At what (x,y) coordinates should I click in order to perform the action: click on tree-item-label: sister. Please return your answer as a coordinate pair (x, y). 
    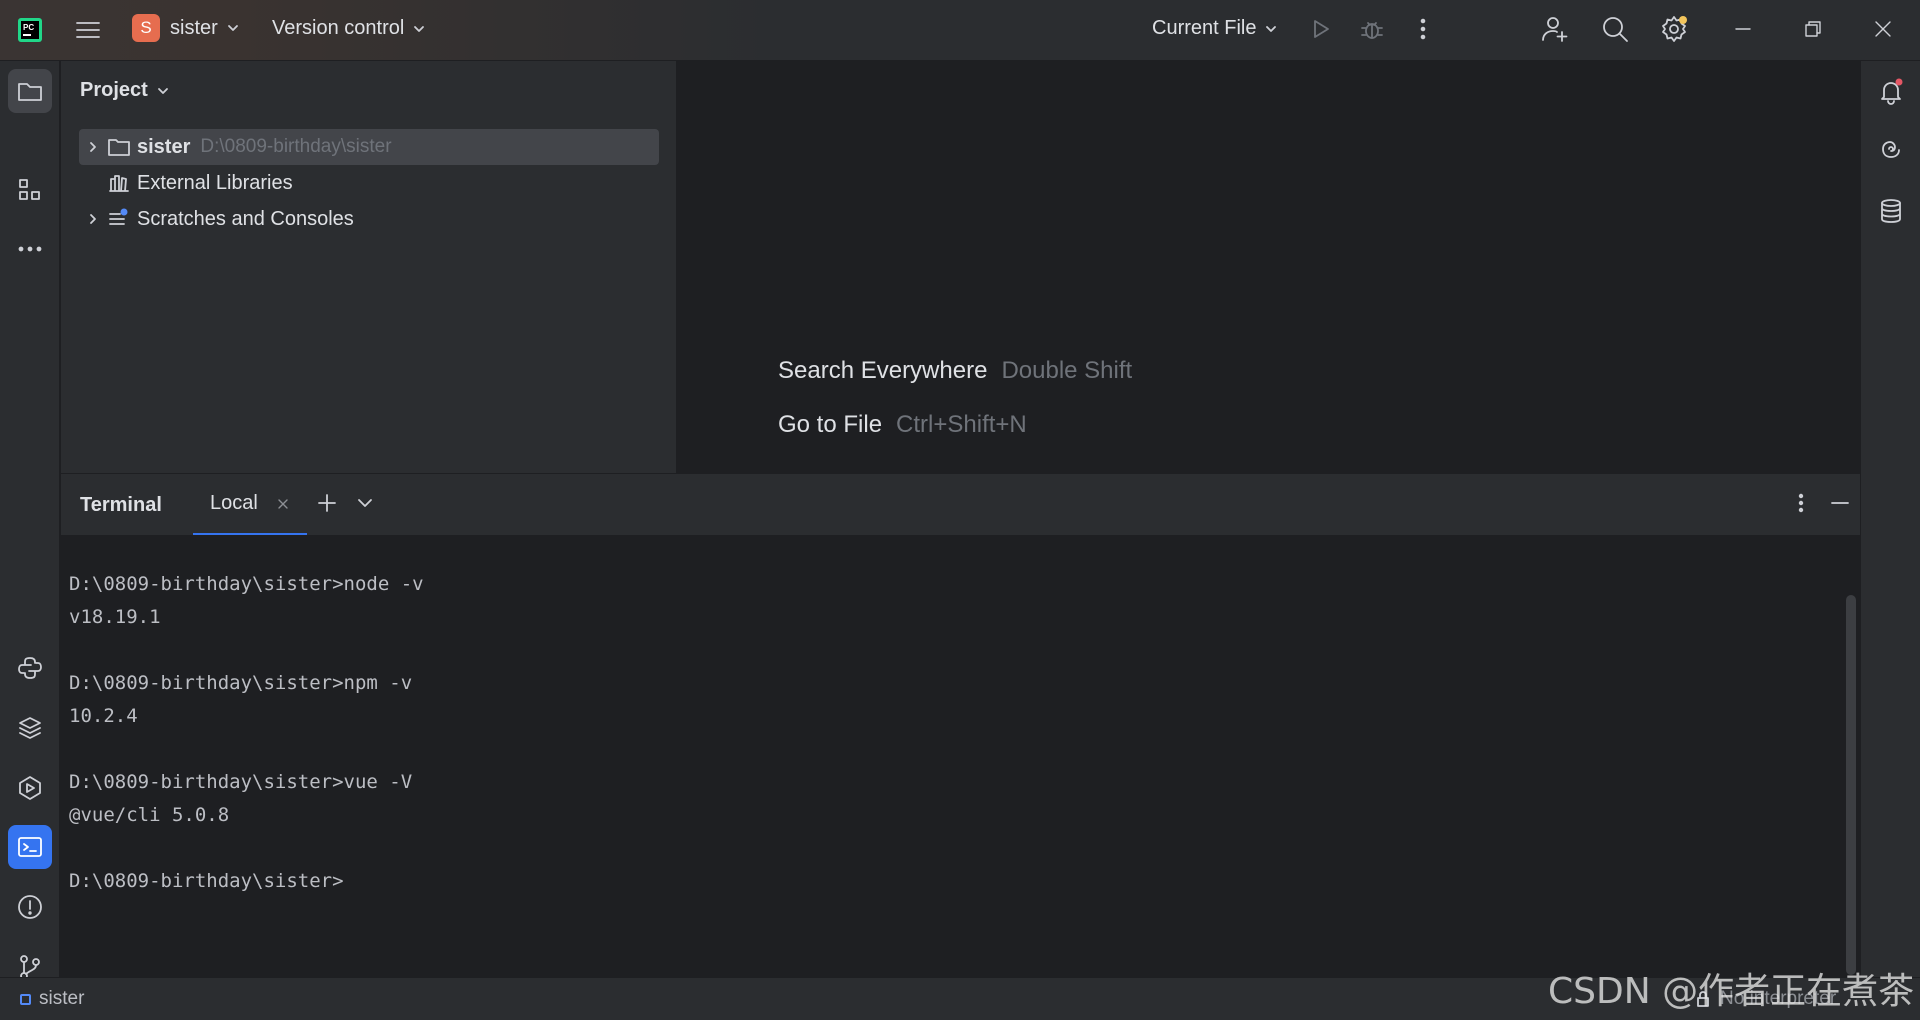
    Looking at the image, I should click on (164, 146).